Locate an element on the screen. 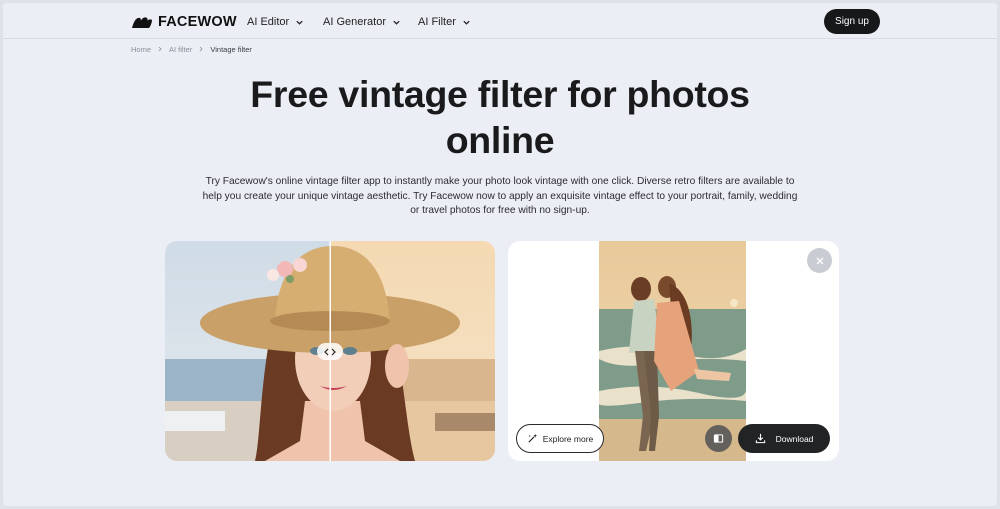  explore-more-label: Explore more is located at coordinates (568, 438).